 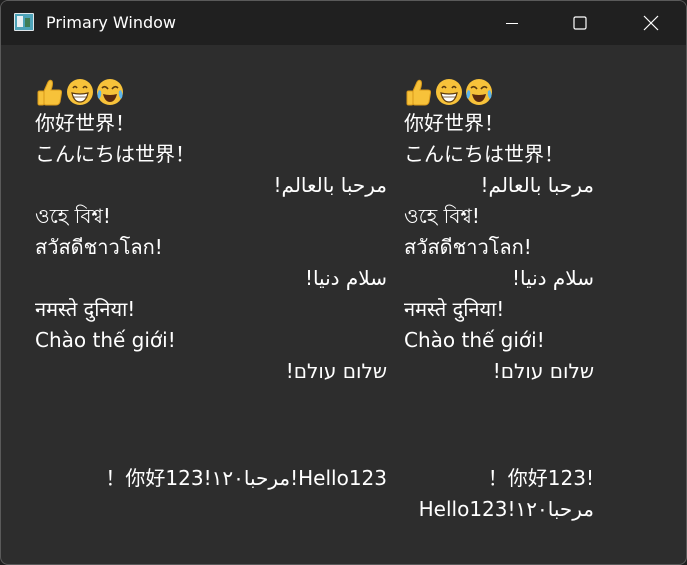 I want to click on title-bar: Primary Window, so click(x=343, y=23).